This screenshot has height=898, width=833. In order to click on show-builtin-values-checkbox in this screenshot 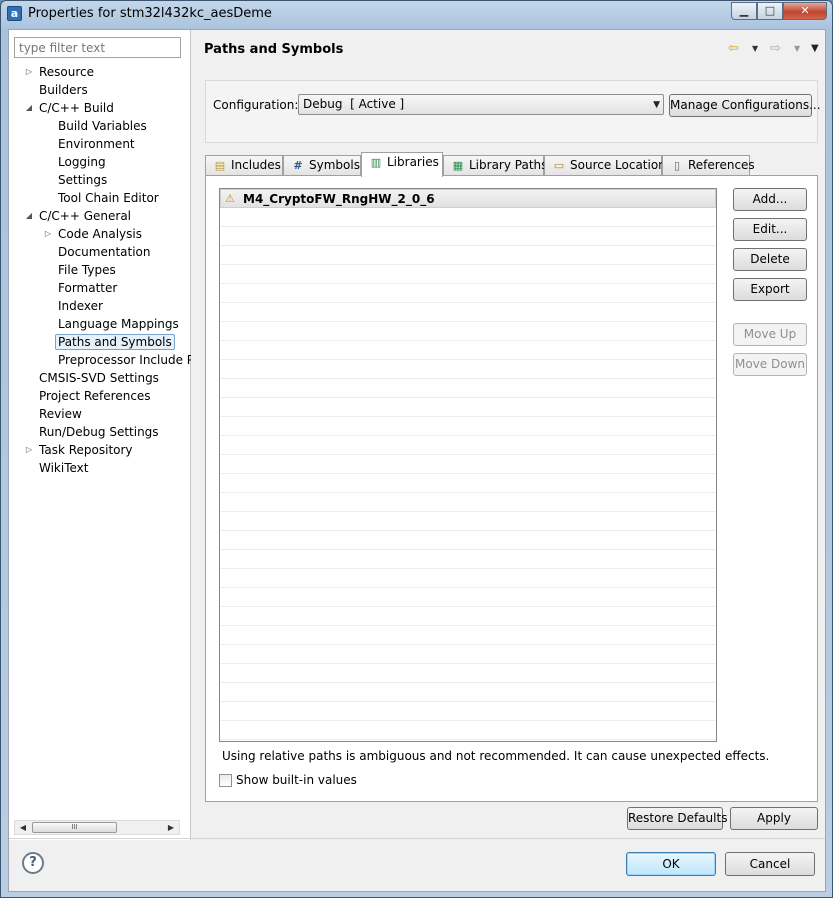, I will do `click(225, 780)`.